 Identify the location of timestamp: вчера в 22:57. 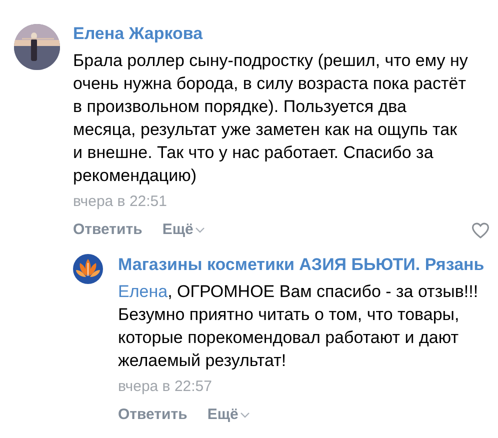
(165, 387).